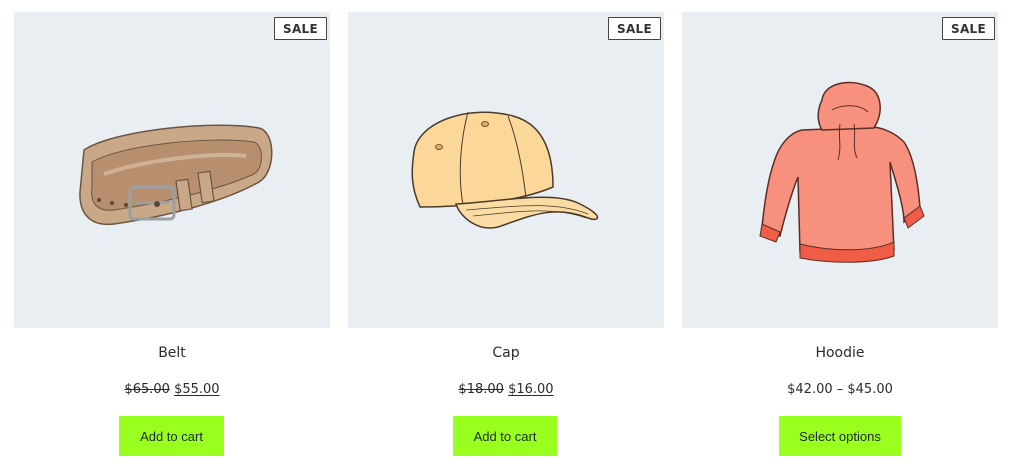 The image size is (1024, 469). I want to click on cap-image, so click(505, 170).